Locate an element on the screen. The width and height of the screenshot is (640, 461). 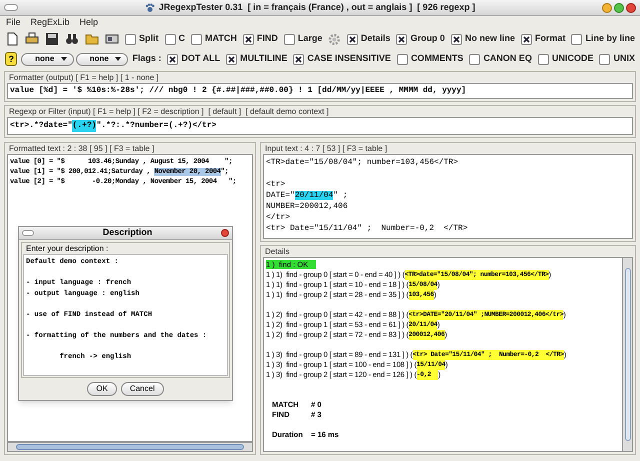
maximize-button is located at coordinates (619, 7).